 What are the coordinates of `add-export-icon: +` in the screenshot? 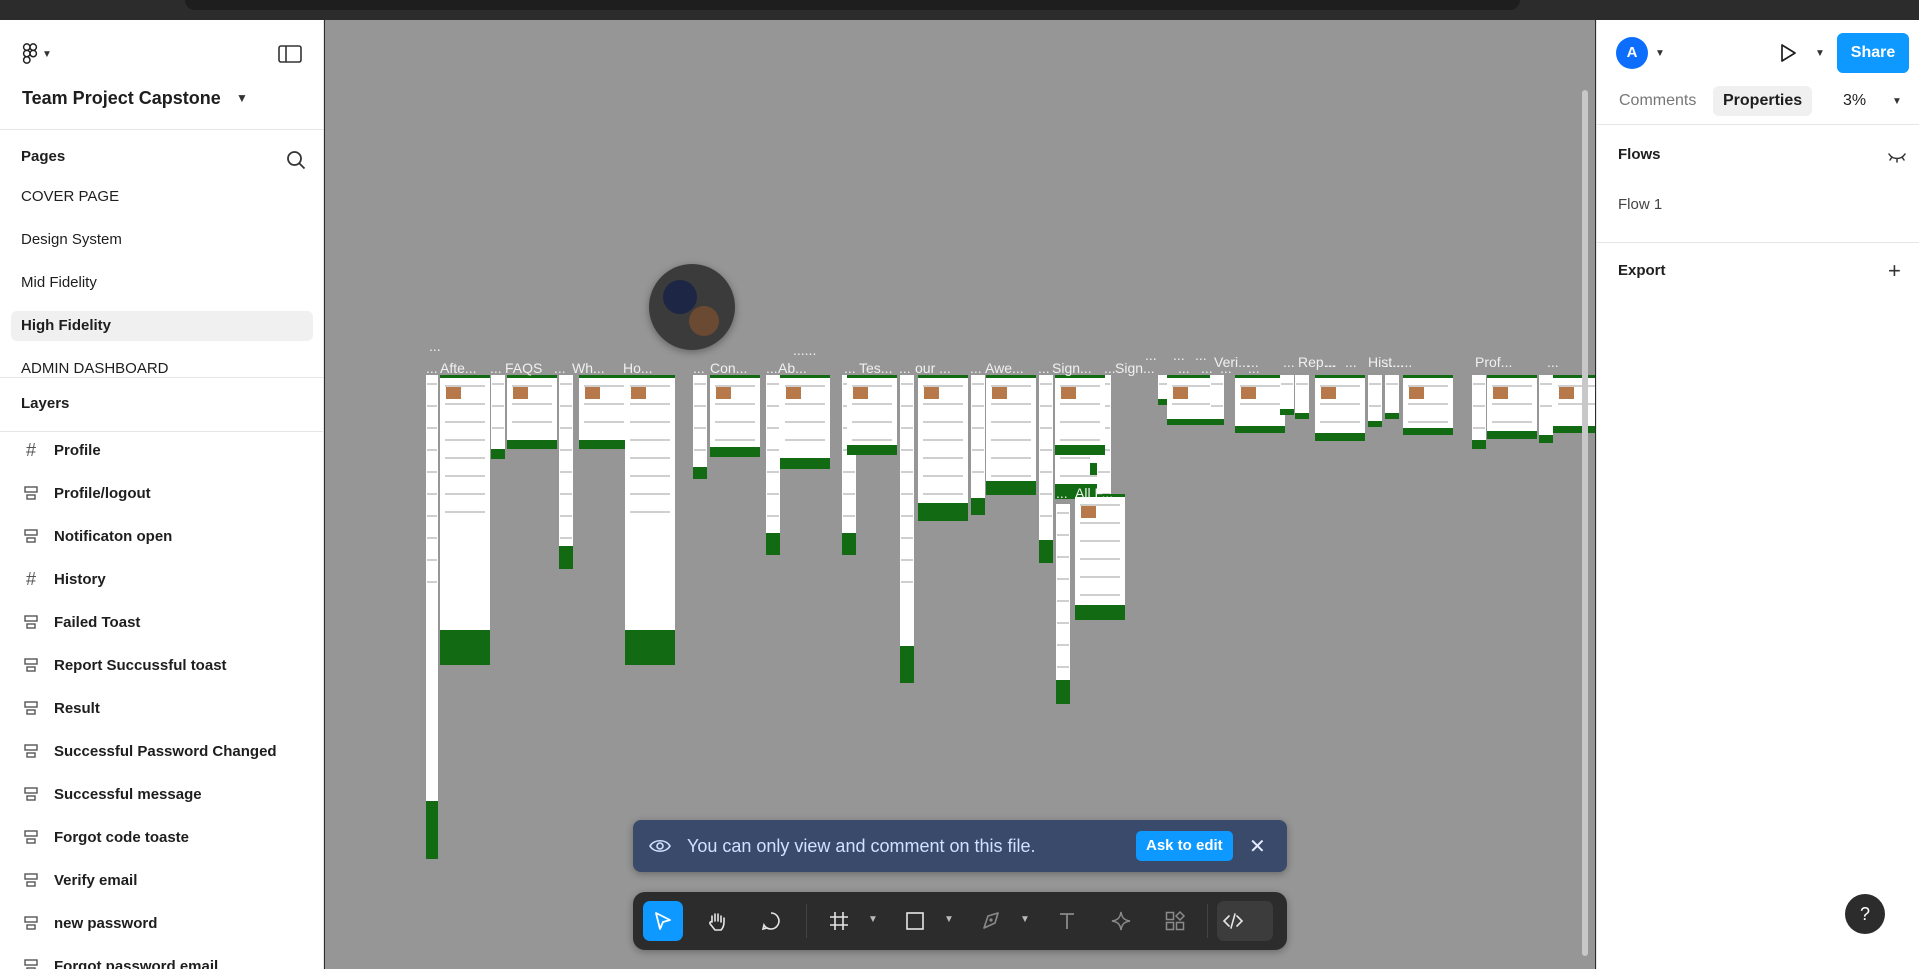 It's located at (1894, 271).